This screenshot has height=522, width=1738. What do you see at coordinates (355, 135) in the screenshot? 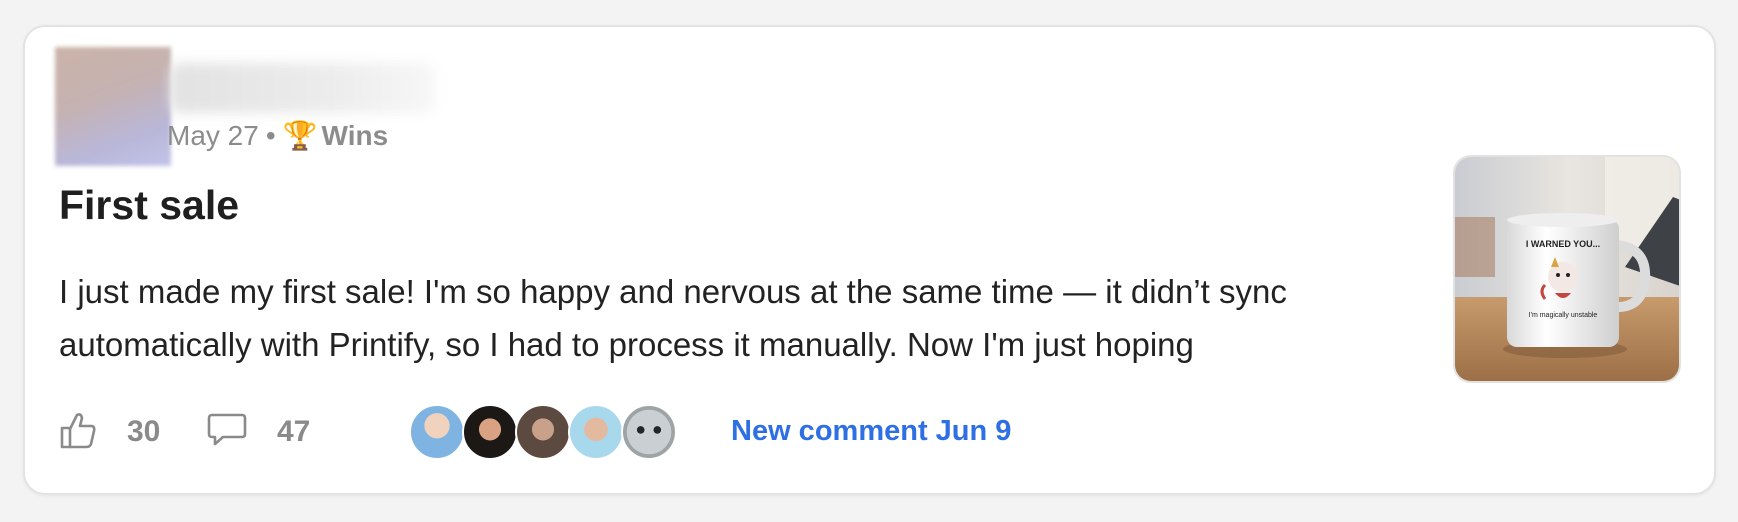
I see `category-label: Wins` at bounding box center [355, 135].